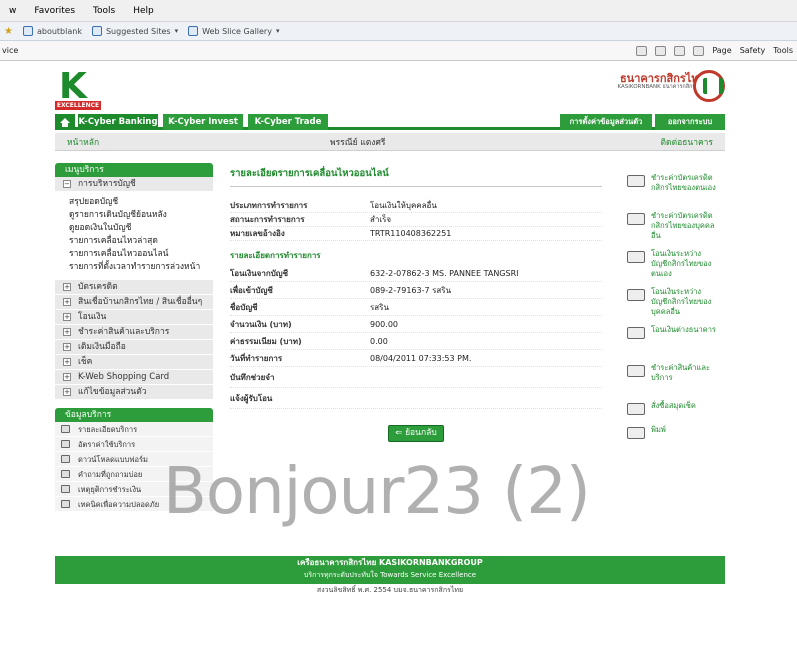 This screenshot has width=797, height=649. Describe the element at coordinates (134, 267) in the screenshot. I see `sidebar-item-scheduled-transactions: รายการที่ตั้งเวลาทำรายการล่วงหน้า` at that location.